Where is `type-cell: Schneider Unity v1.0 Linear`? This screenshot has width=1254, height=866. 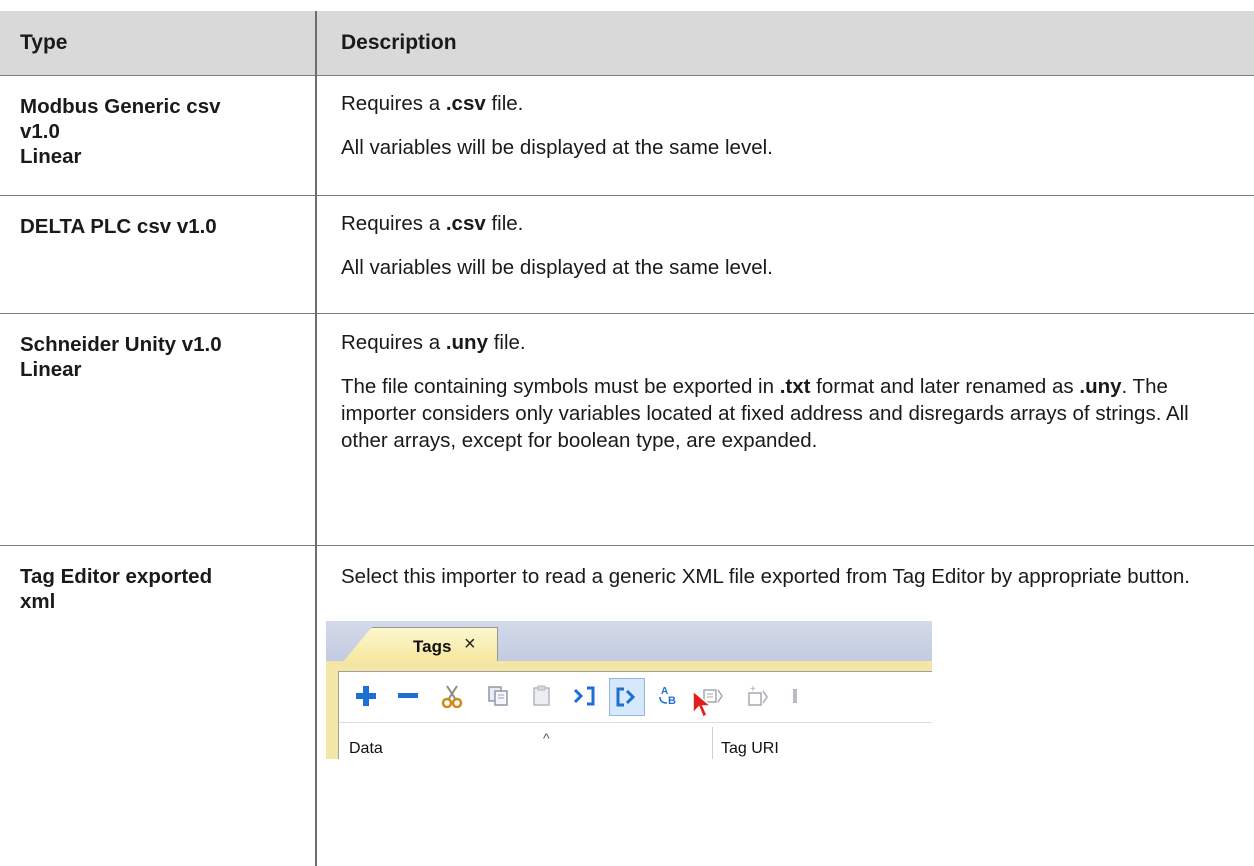
type-cell: Schneider Unity v1.0 Linear is located at coordinates (158, 430).